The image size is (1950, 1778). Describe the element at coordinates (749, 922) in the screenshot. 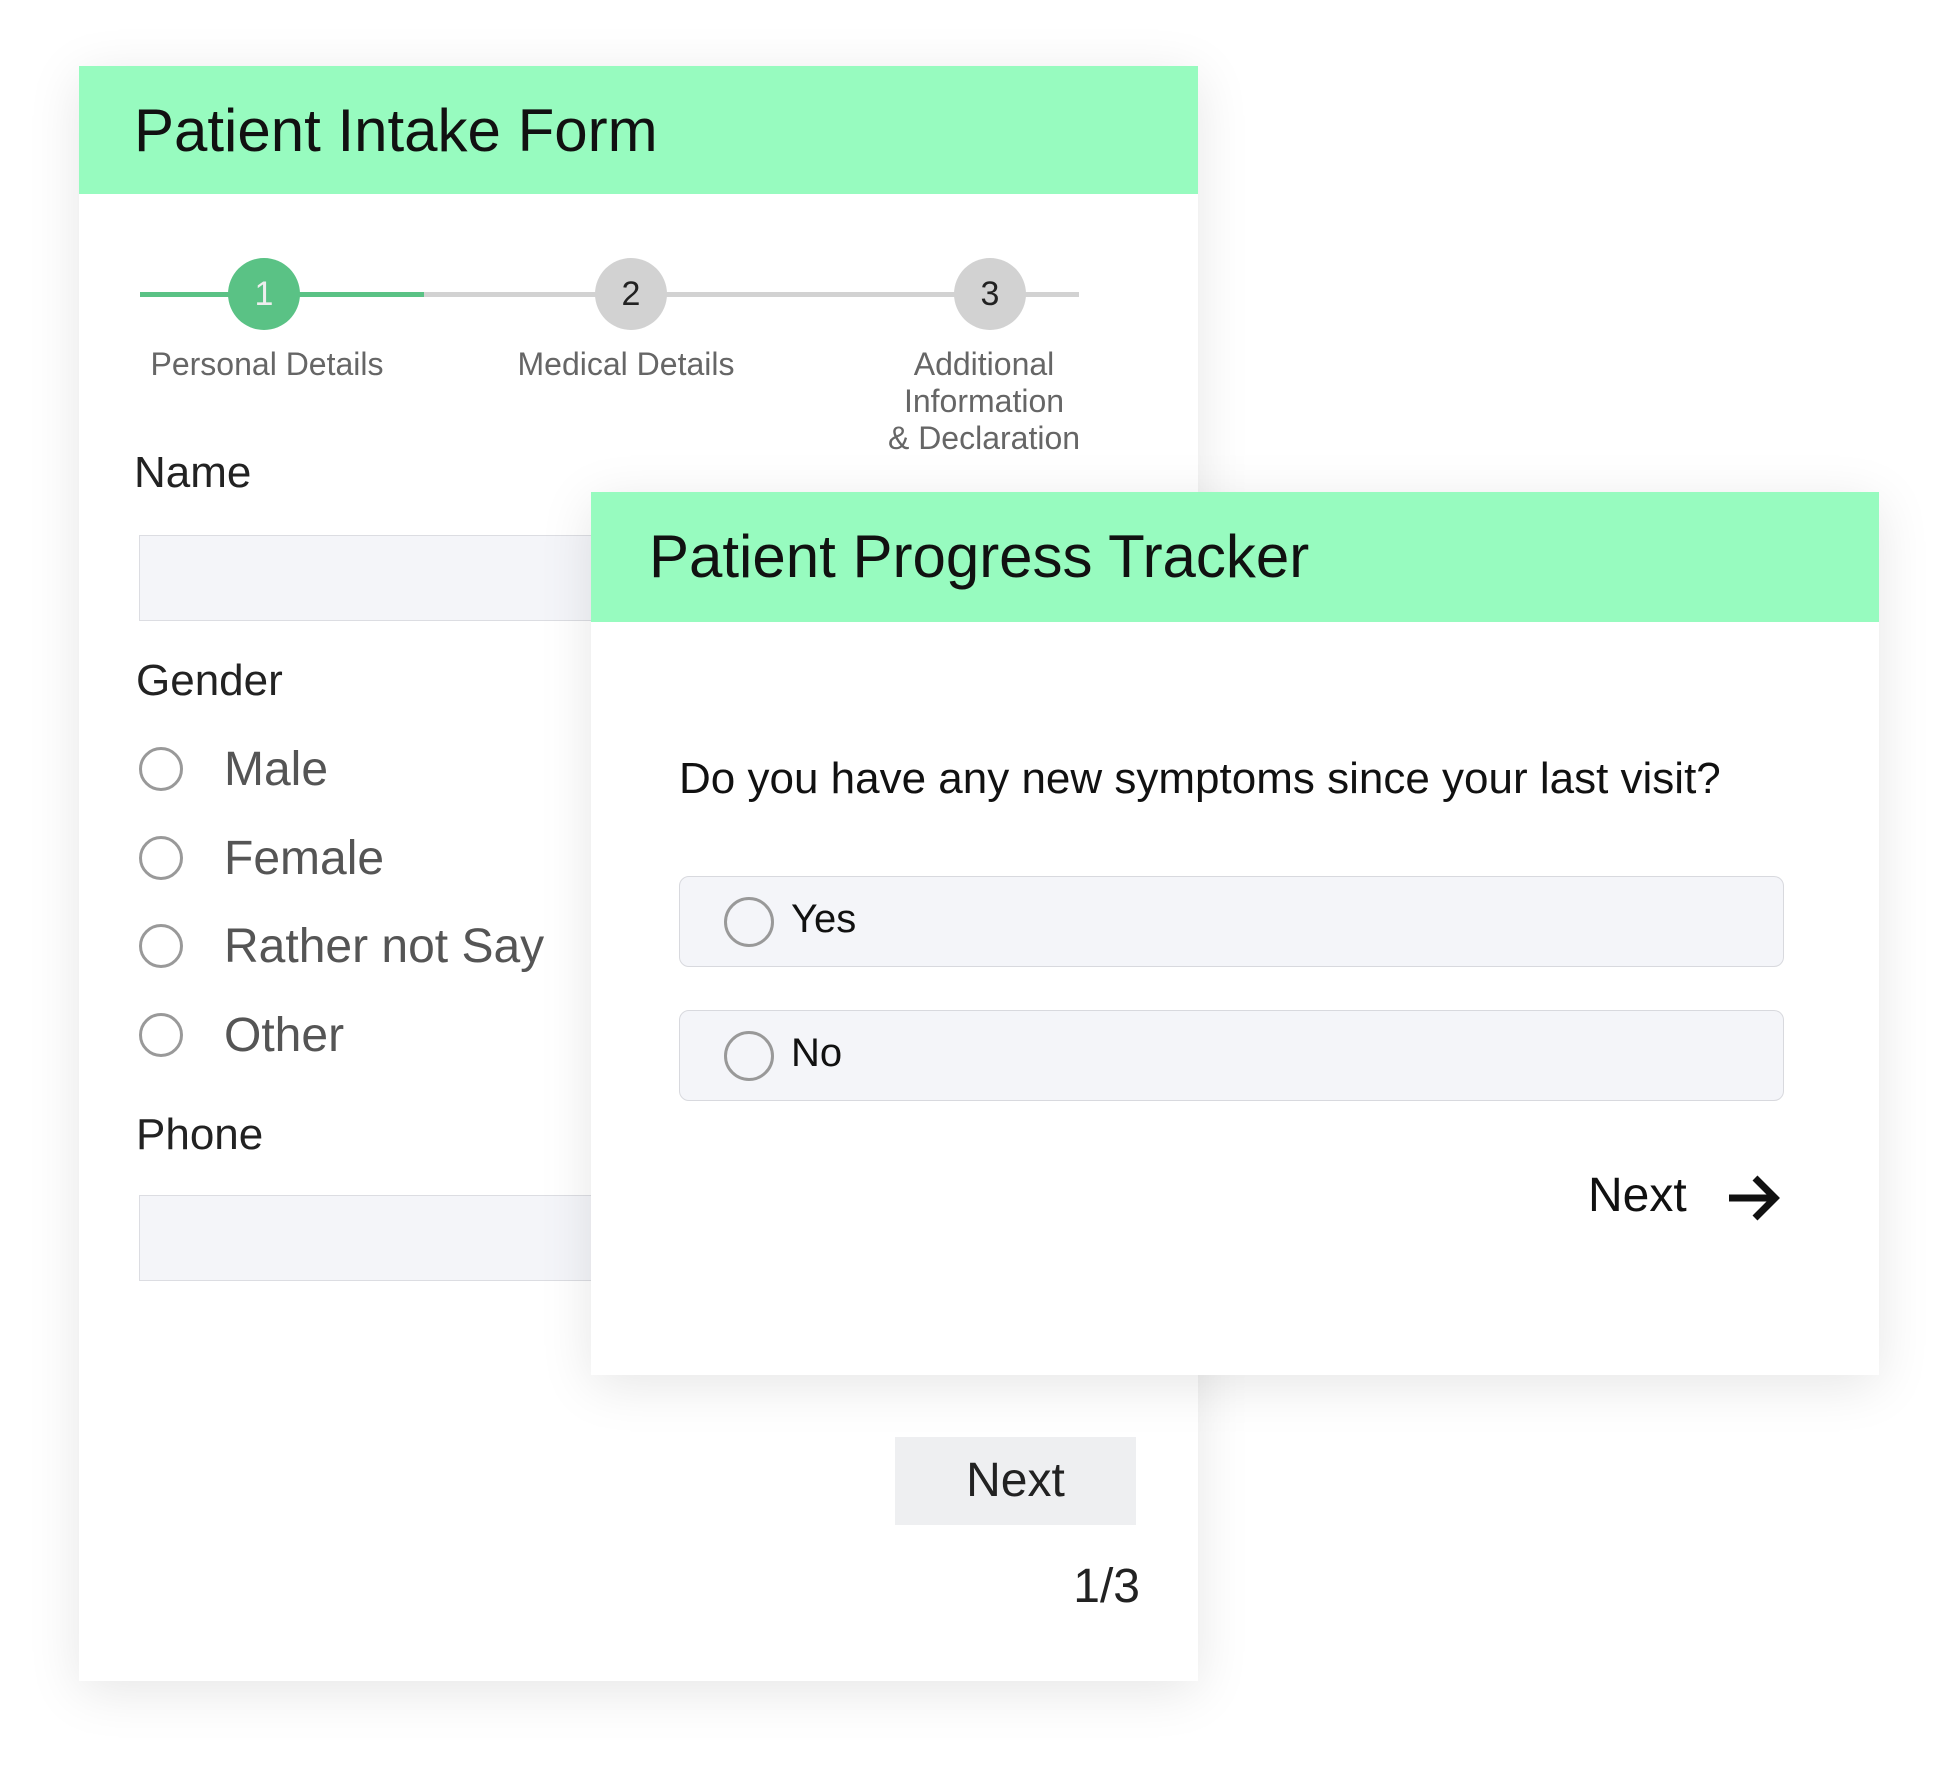

I see `yes-radio` at that location.